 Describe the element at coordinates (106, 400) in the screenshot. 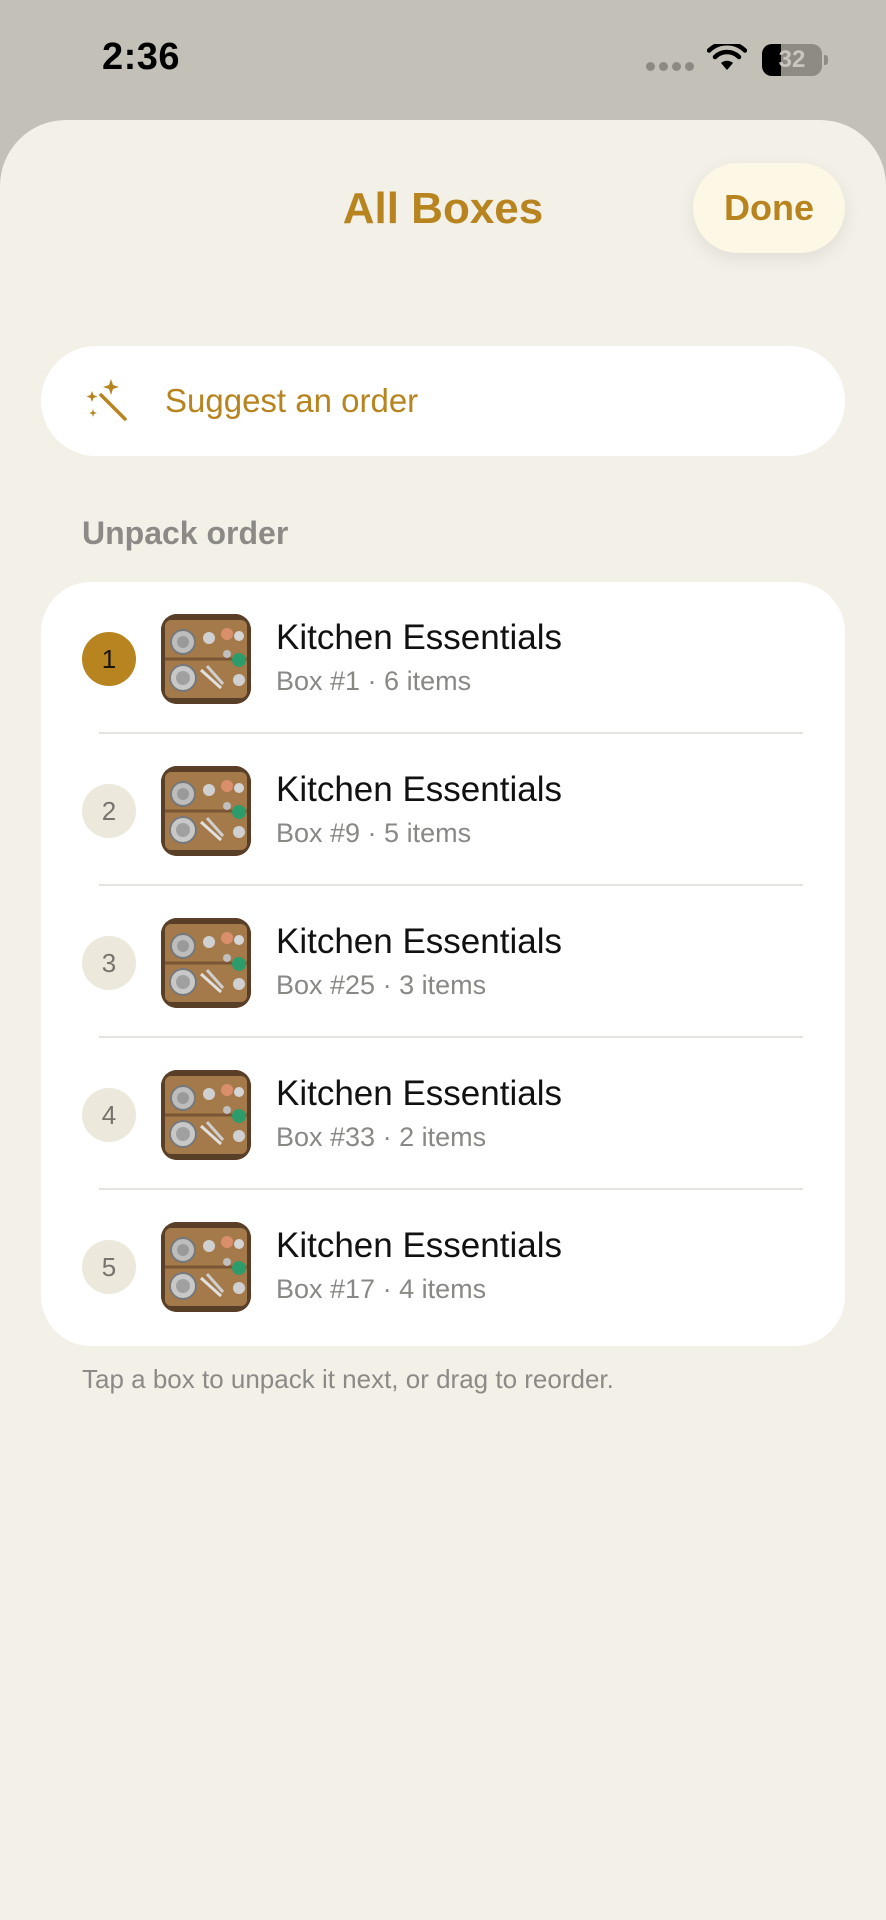

I see `magic-wand-icon` at that location.